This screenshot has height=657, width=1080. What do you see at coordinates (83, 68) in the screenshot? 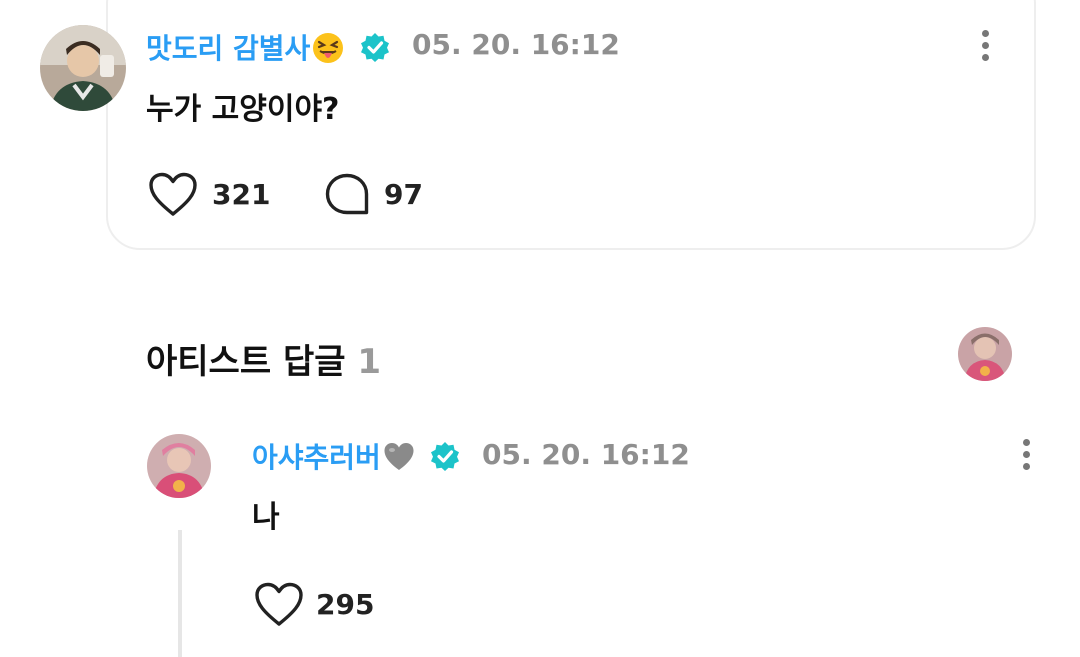
I see `post-author-avatar` at bounding box center [83, 68].